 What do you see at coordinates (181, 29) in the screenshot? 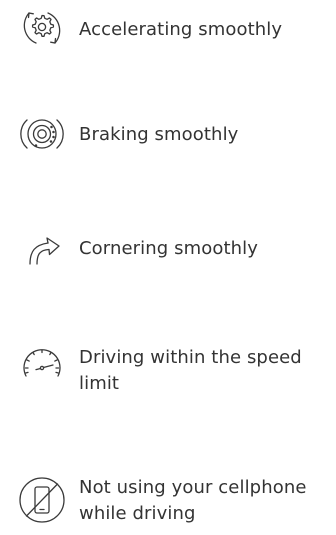
I see `criterion-label: Accelerating smoothly` at bounding box center [181, 29].